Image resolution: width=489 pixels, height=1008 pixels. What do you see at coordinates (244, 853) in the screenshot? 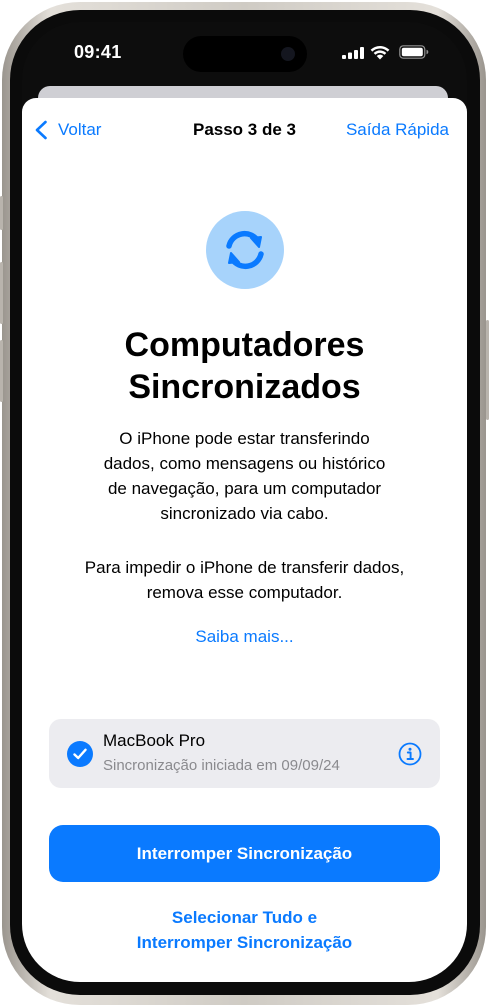
I see `stop-sync-button: Interromper Sincronização` at bounding box center [244, 853].